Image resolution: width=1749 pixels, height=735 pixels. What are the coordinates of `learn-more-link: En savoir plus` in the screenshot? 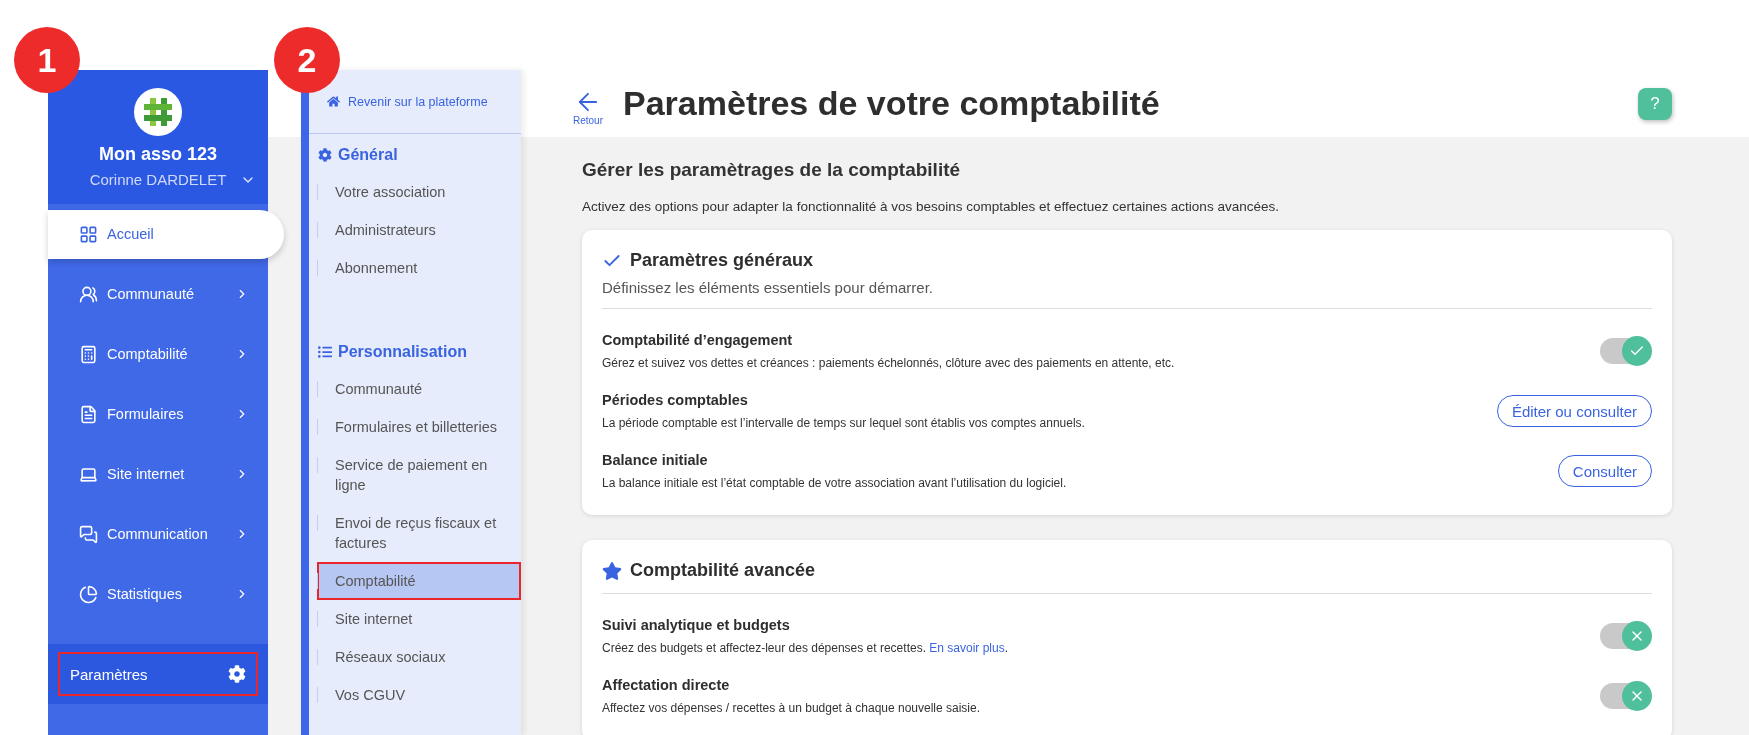 It's located at (967, 648).